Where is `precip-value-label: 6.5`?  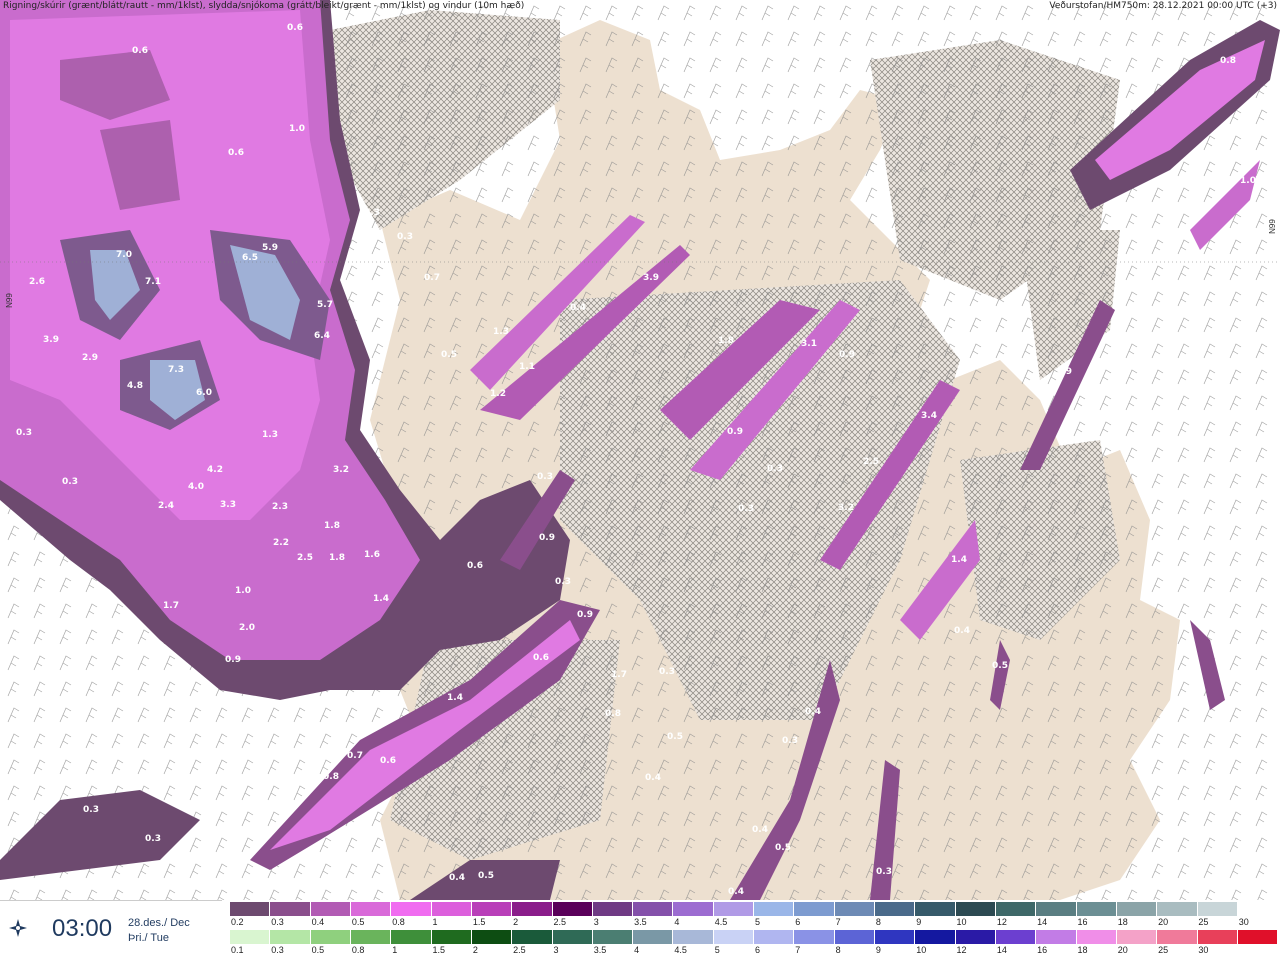
precip-value-label: 6.5 is located at coordinates (250, 258).